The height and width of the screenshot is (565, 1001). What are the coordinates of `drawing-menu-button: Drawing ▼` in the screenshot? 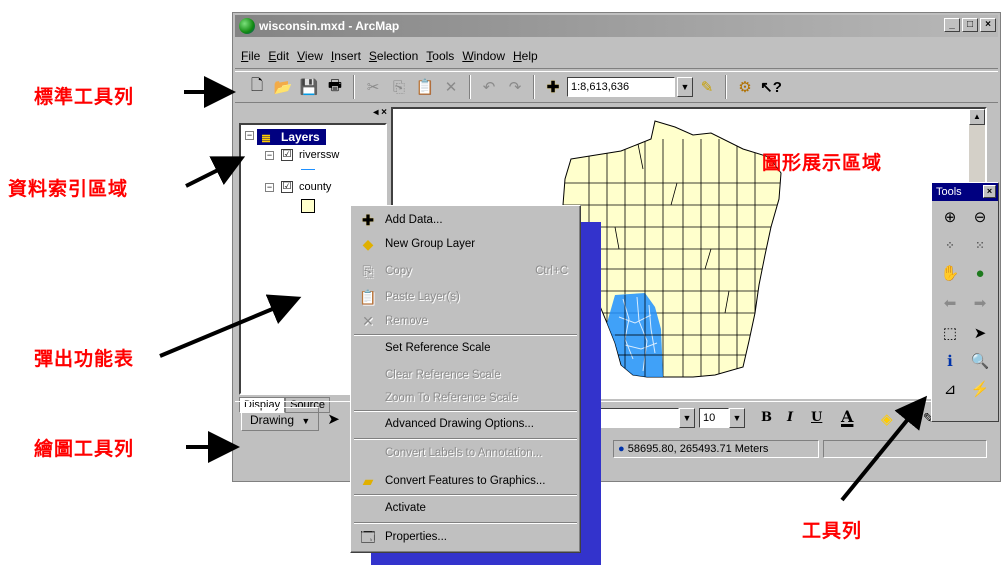 It's located at (280, 418).